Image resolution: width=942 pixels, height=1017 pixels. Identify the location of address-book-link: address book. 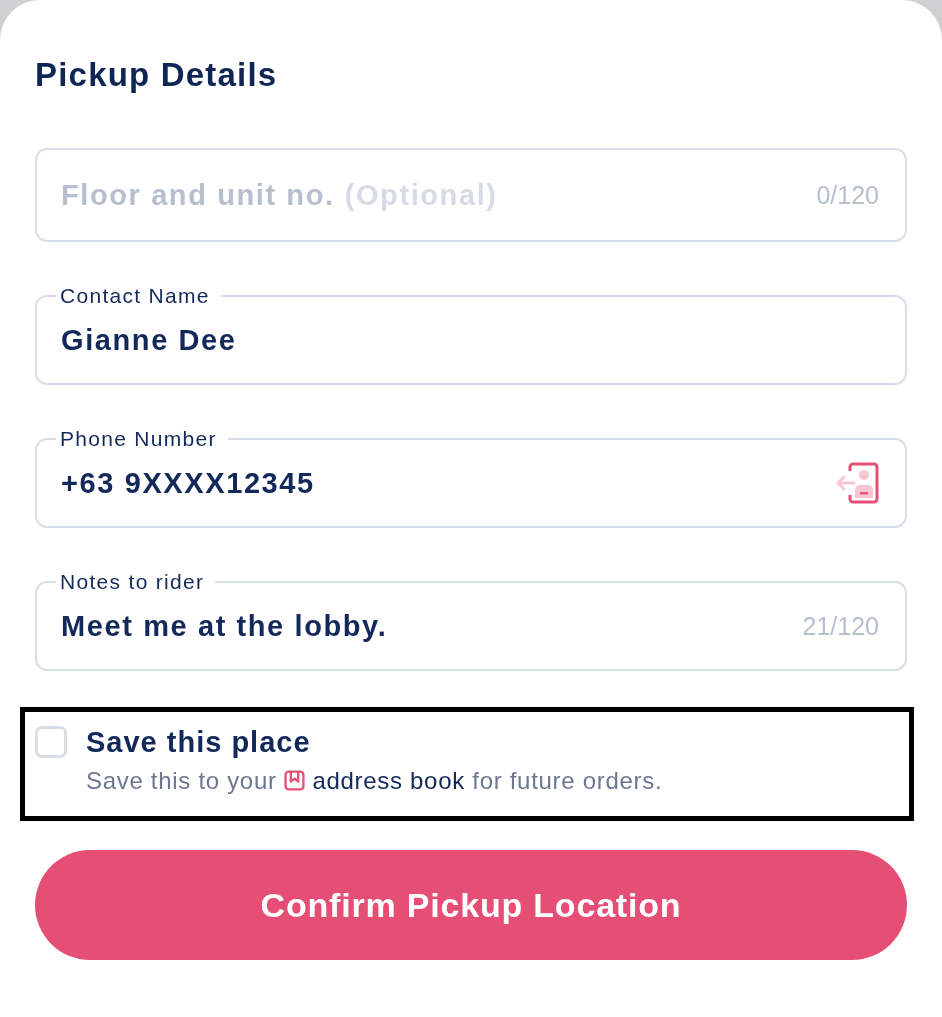
(388, 780).